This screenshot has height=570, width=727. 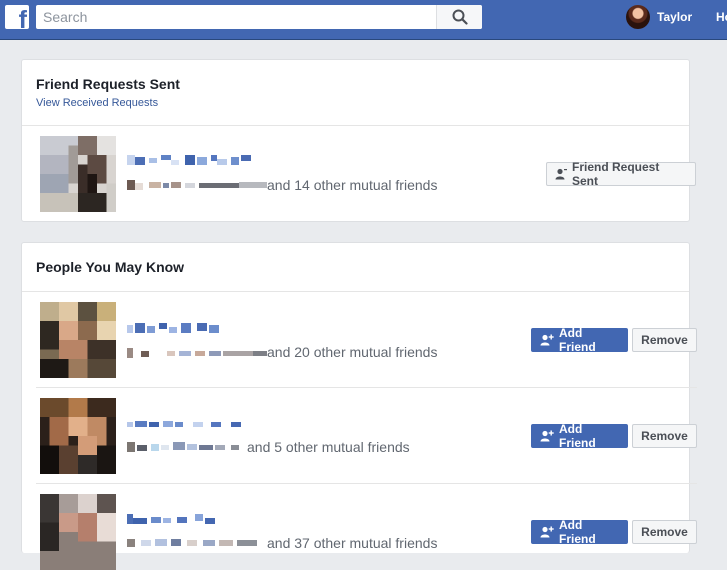 I want to click on search-box, so click(x=259, y=17).